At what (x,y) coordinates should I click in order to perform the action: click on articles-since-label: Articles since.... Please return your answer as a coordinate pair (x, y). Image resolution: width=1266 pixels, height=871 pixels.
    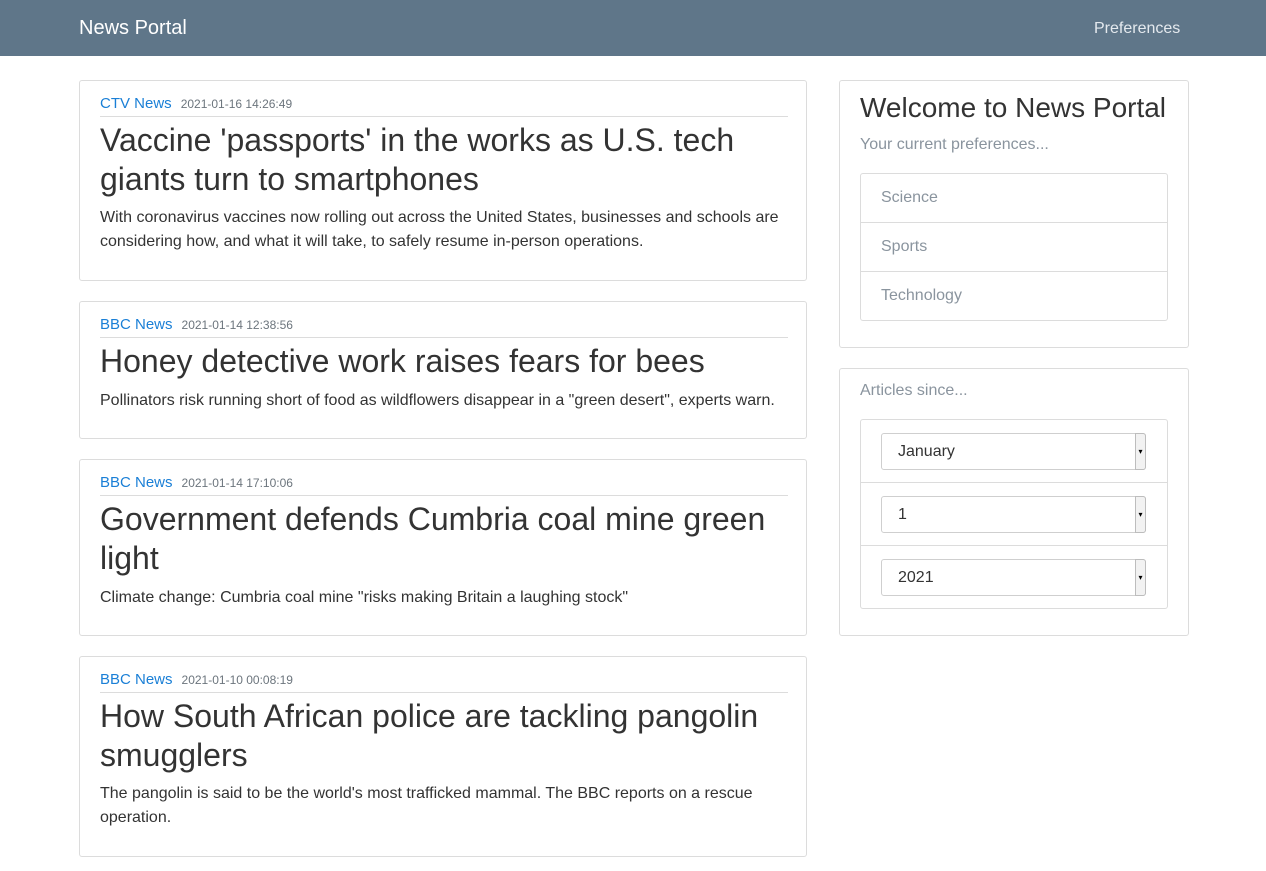
    Looking at the image, I should click on (914, 390).